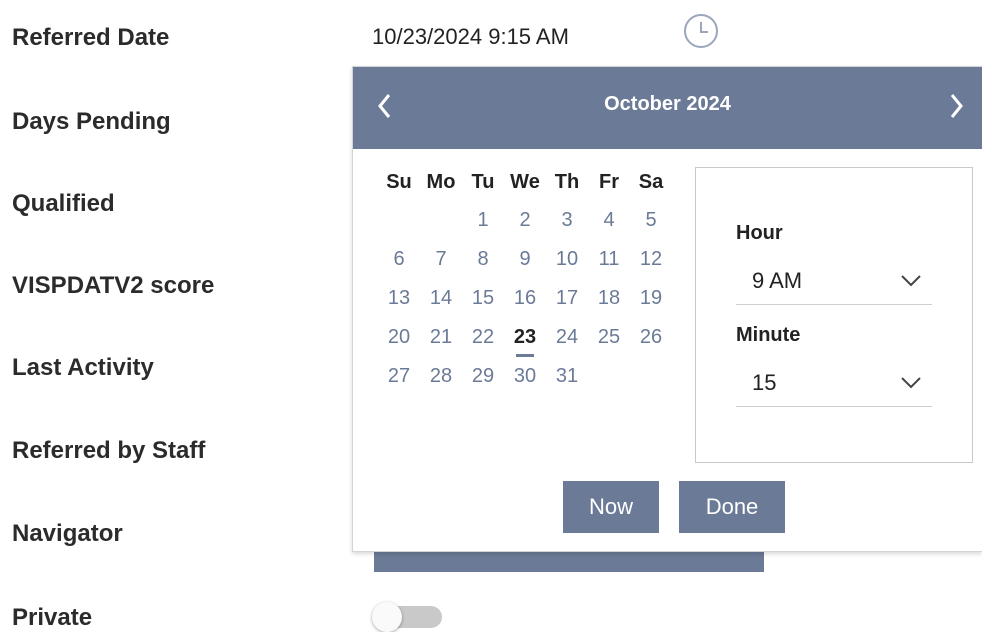  I want to click on label-last-activity: Last Activity, so click(83, 367).